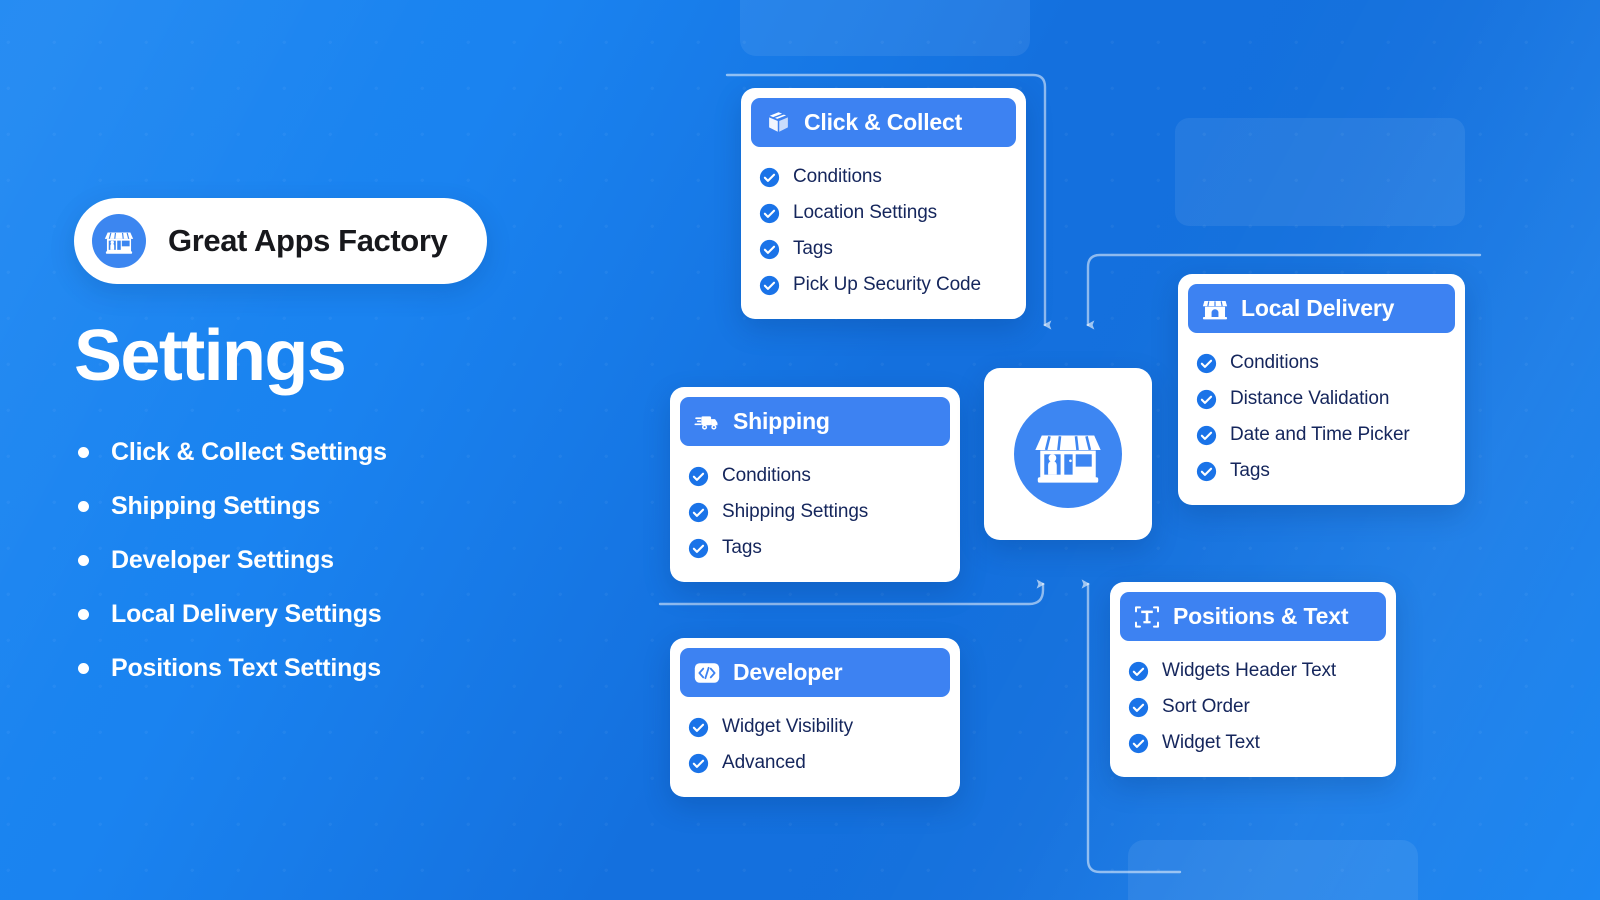 The height and width of the screenshot is (900, 1600). I want to click on card-item-label: Advanced, so click(764, 762).